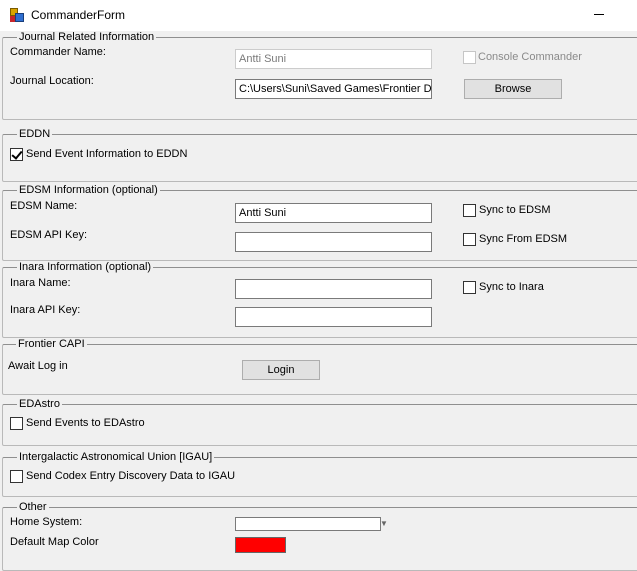 This screenshot has width=637, height=571. I want to click on edsm-name-field: Antti Suni, so click(333, 213).